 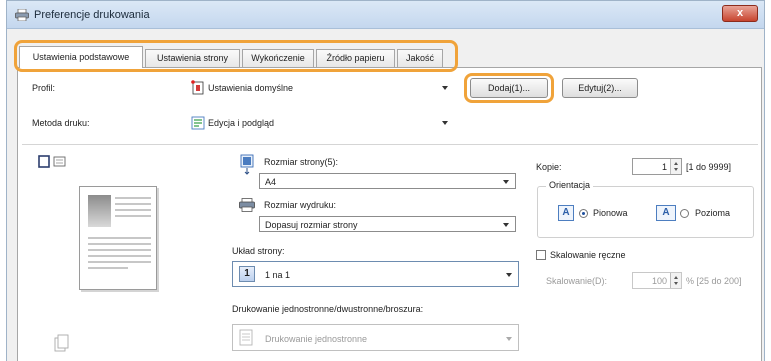 I want to click on page-size-label: Rozmiar strony(5):, so click(x=301, y=162).